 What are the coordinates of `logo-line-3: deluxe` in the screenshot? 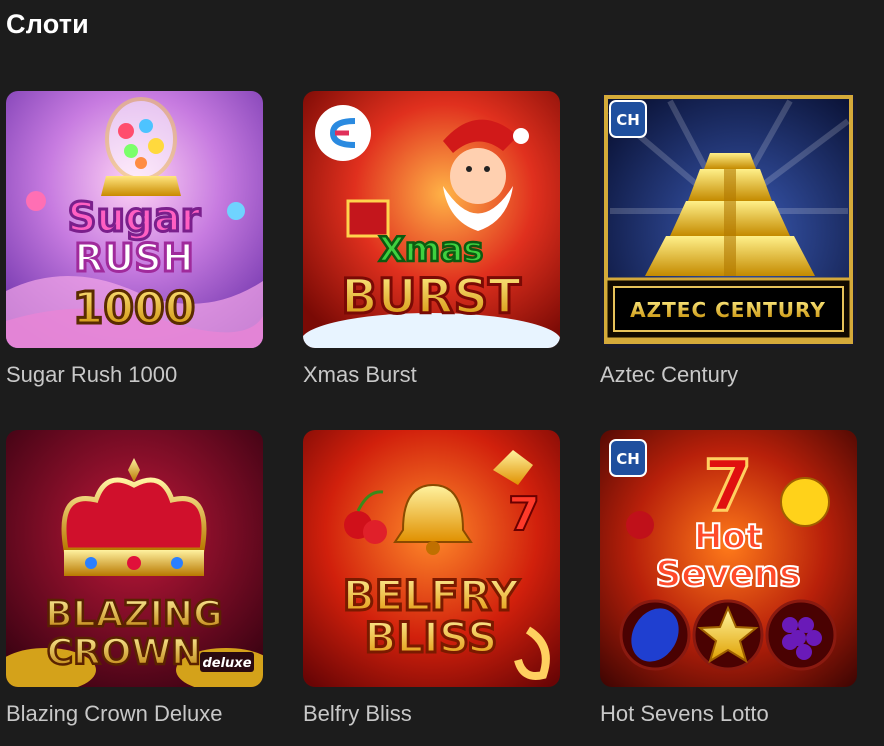 It's located at (226, 663).